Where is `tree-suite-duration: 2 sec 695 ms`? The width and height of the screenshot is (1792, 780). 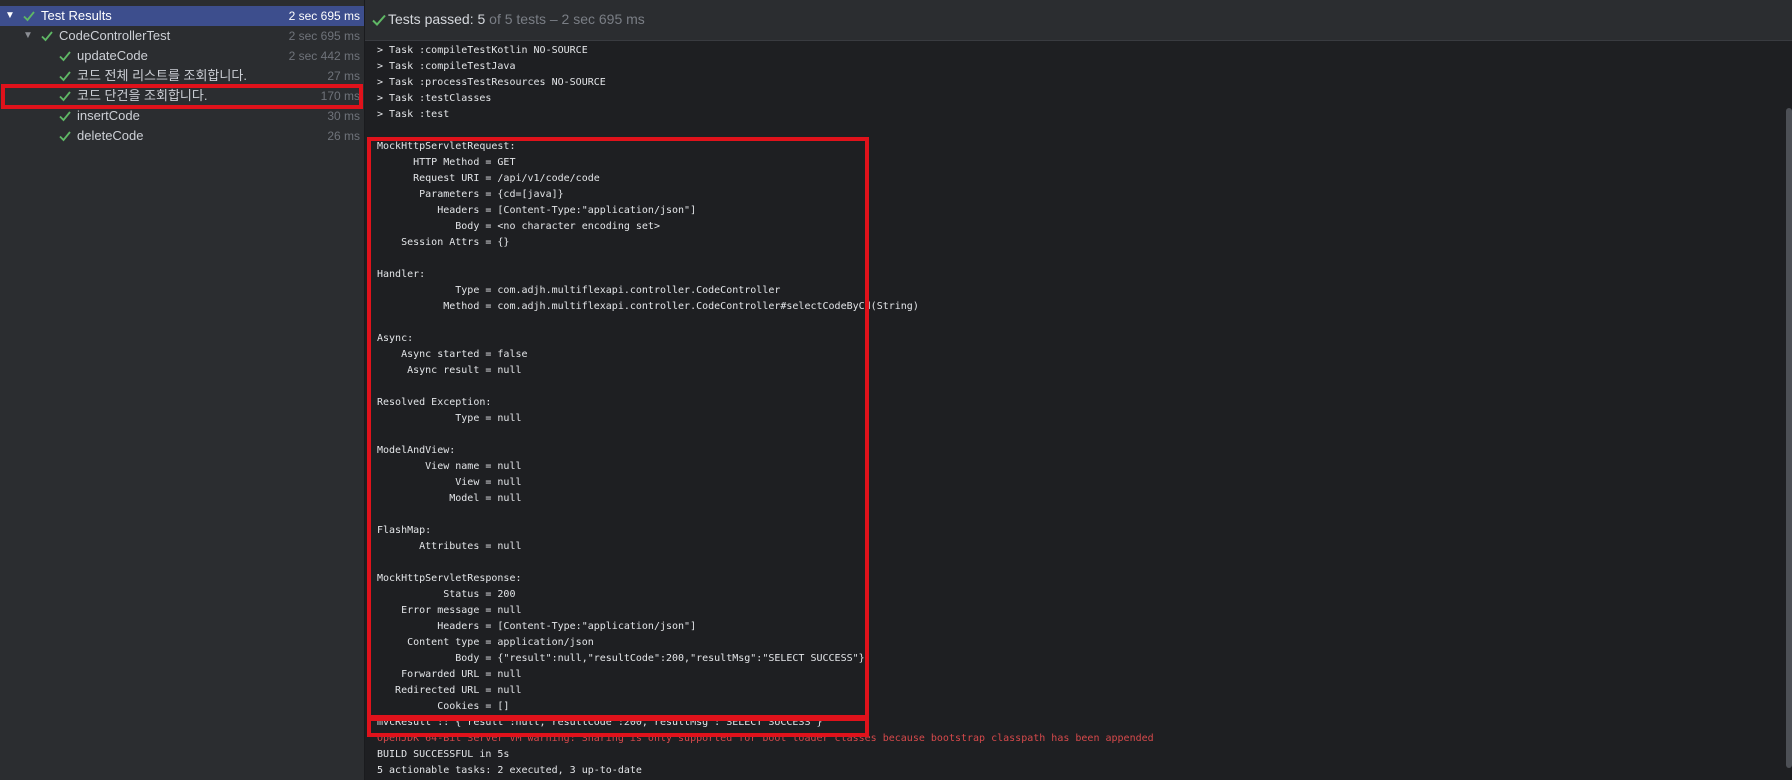
tree-suite-duration: 2 sec 695 ms is located at coordinates (324, 36).